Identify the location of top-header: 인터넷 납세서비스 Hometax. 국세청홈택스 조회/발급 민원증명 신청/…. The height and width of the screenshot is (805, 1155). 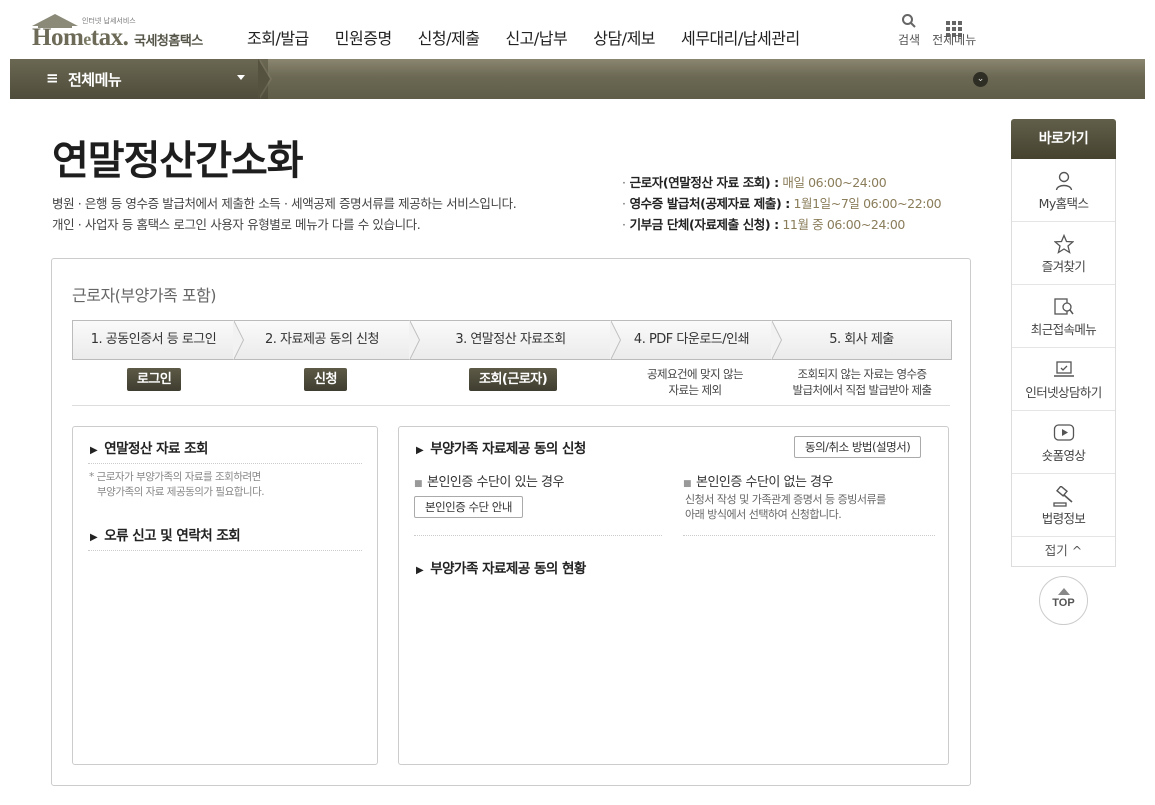
(577, 29).